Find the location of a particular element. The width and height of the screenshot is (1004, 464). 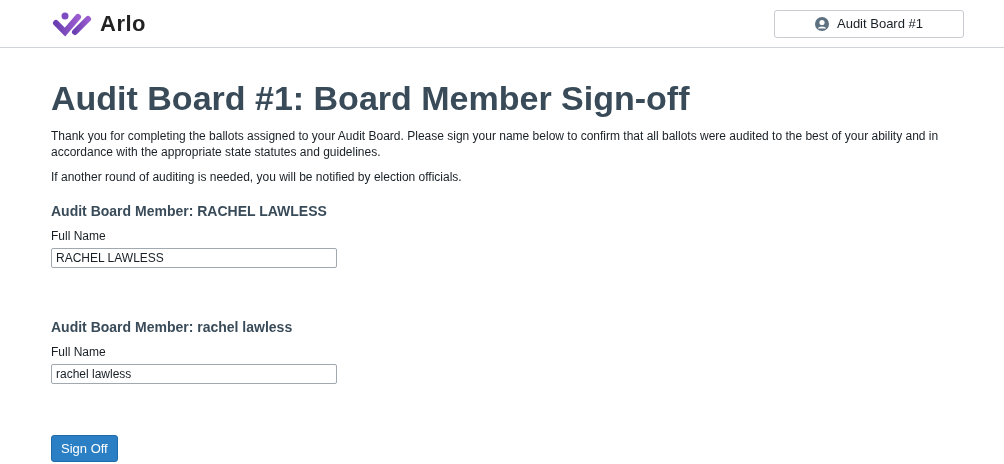

instruction-text: If another round of auditing is needed, you will be notified by election officials. is located at coordinates (257, 177).